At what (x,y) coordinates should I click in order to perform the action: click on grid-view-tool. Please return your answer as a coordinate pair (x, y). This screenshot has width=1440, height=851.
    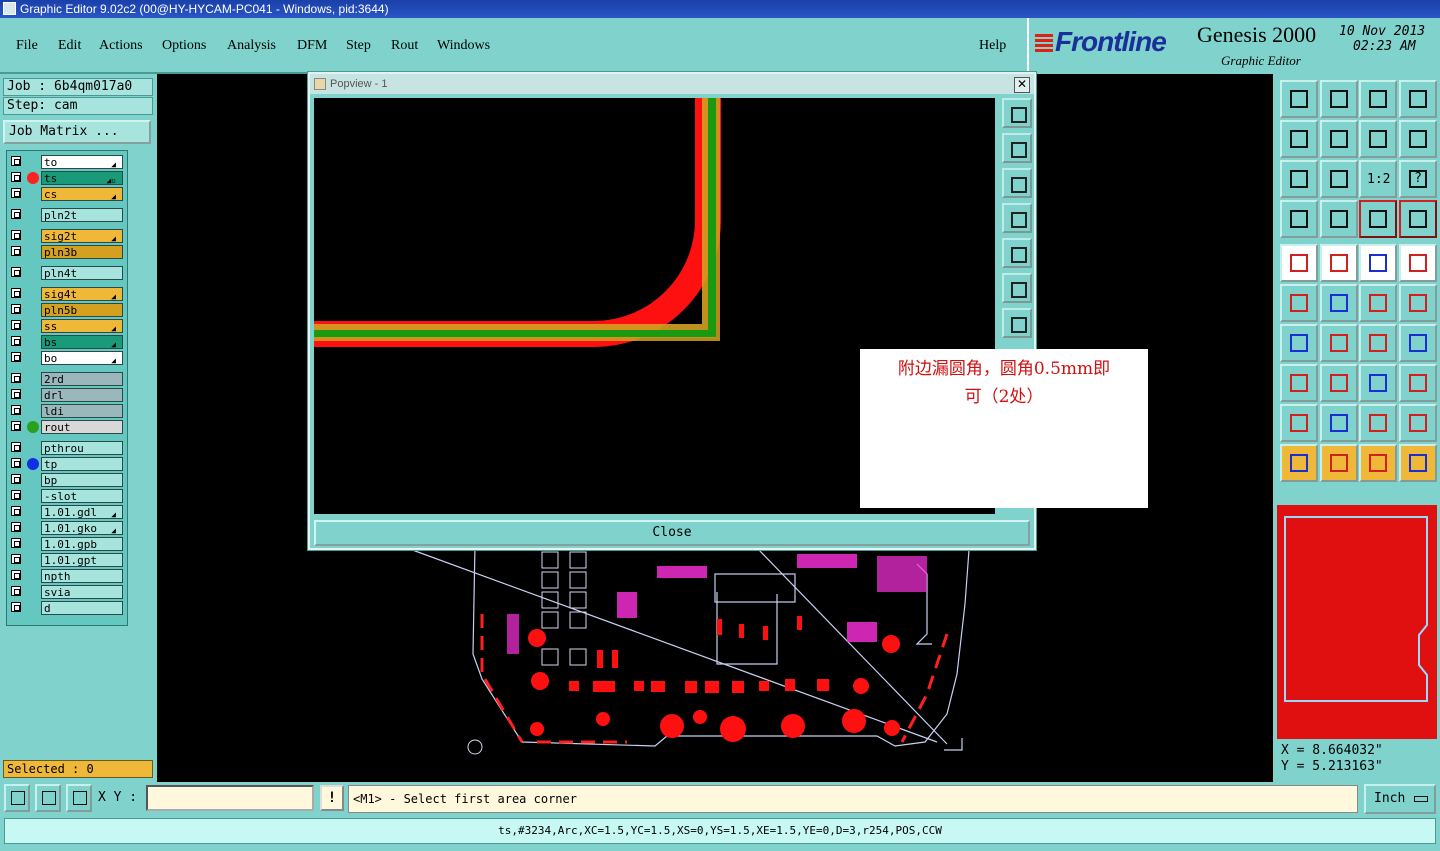
    Looking at the image, I should click on (1339, 219).